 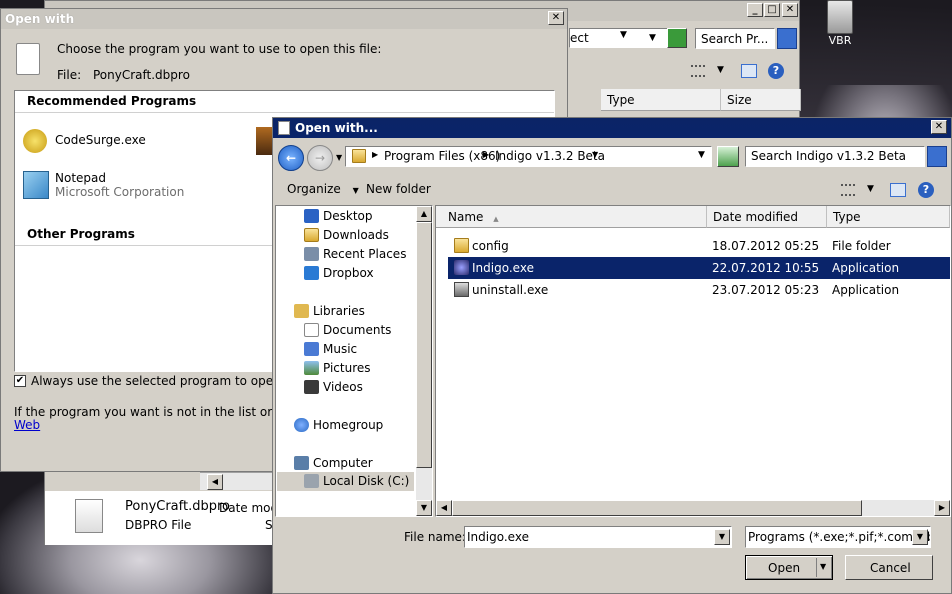 I want to click on cancel-button-label: Cancel, so click(x=890, y=568).